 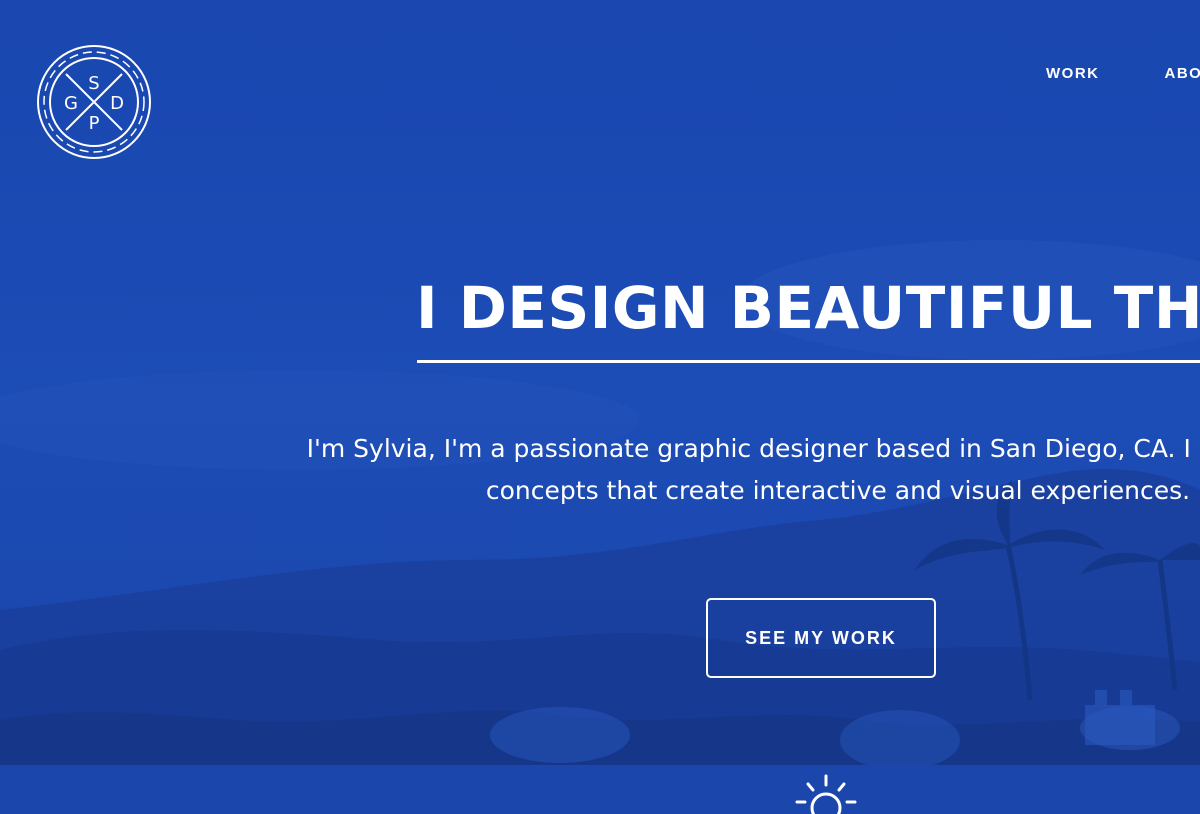 I want to click on nav-item-work: WORK, so click(x=1073, y=73).